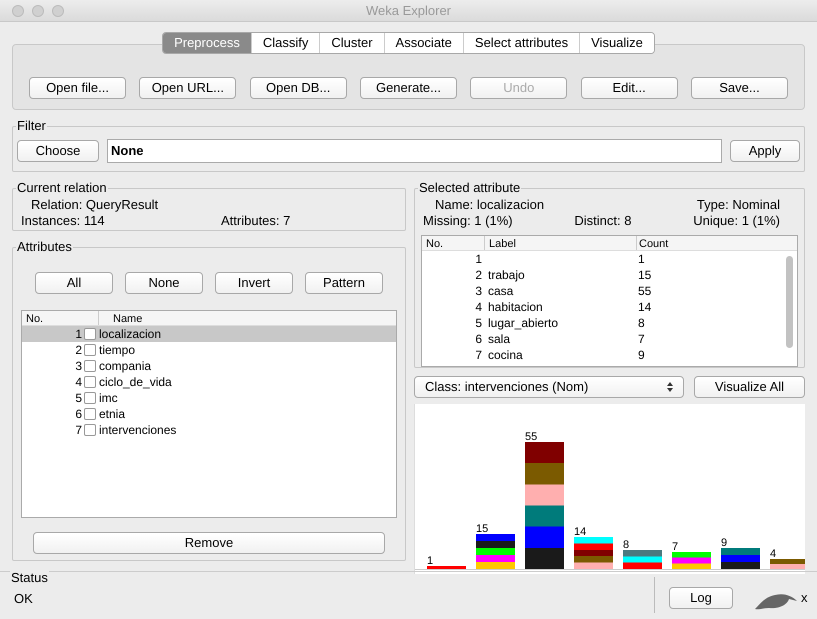  What do you see at coordinates (164, 283) in the screenshot?
I see `button: None` at bounding box center [164, 283].